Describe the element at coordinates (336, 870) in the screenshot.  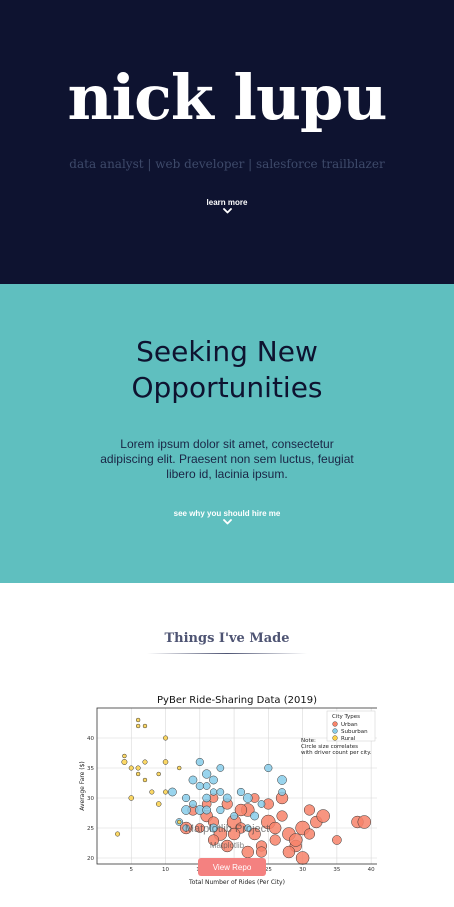
I see `x-tick-label: 35` at that location.